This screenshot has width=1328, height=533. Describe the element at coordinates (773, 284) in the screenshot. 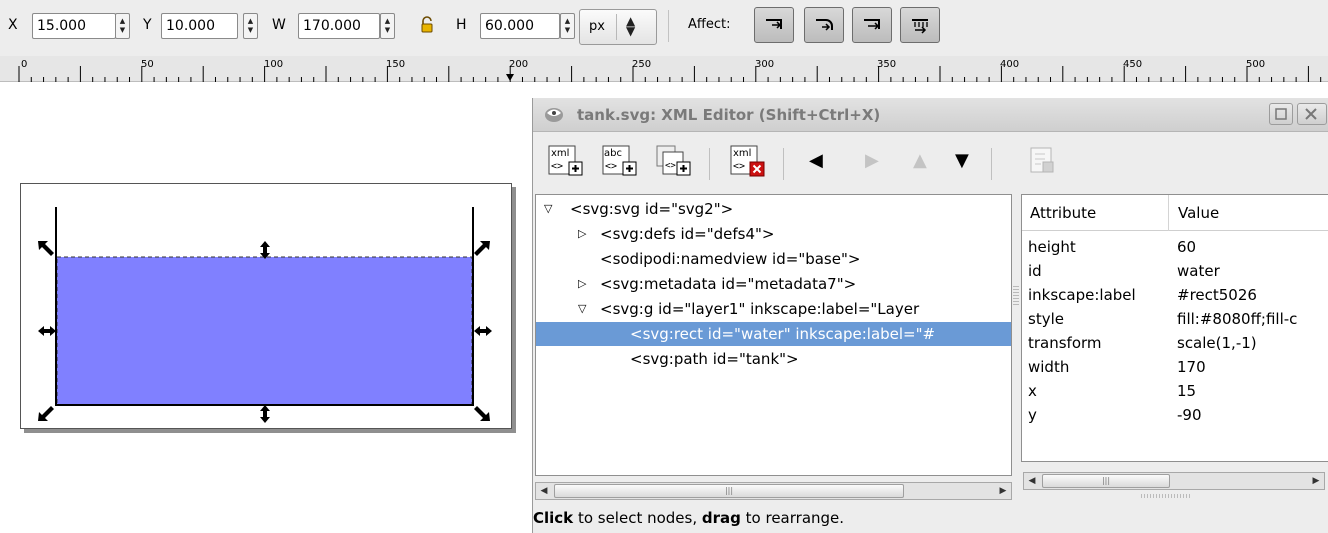

I see `tree-node: ▷ <svg:metadata id="metadata7">` at that location.